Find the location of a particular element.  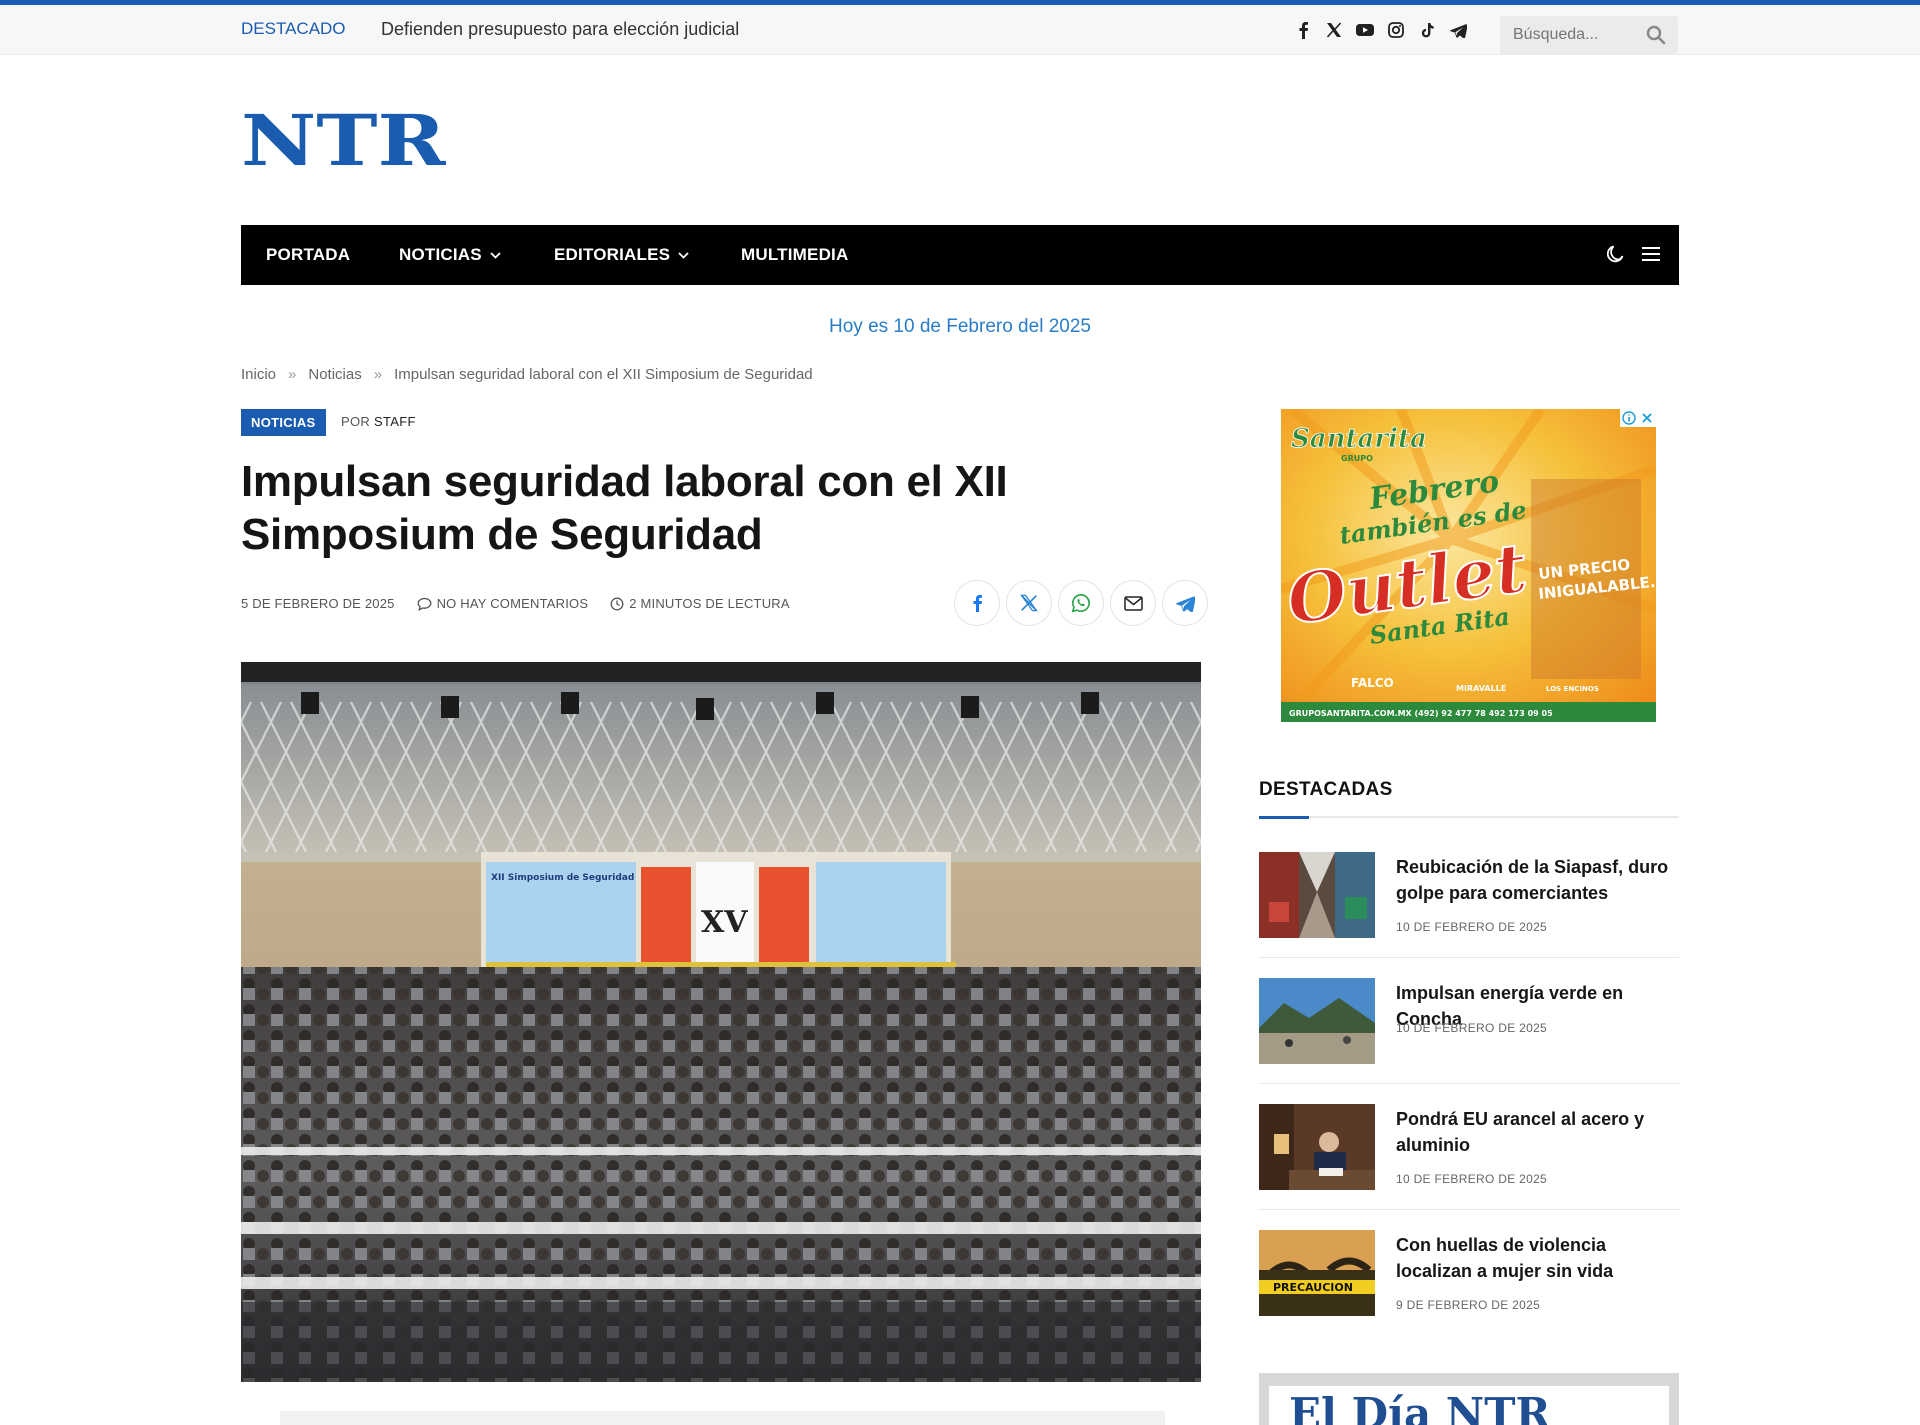

clock-icon is located at coordinates (617, 603).